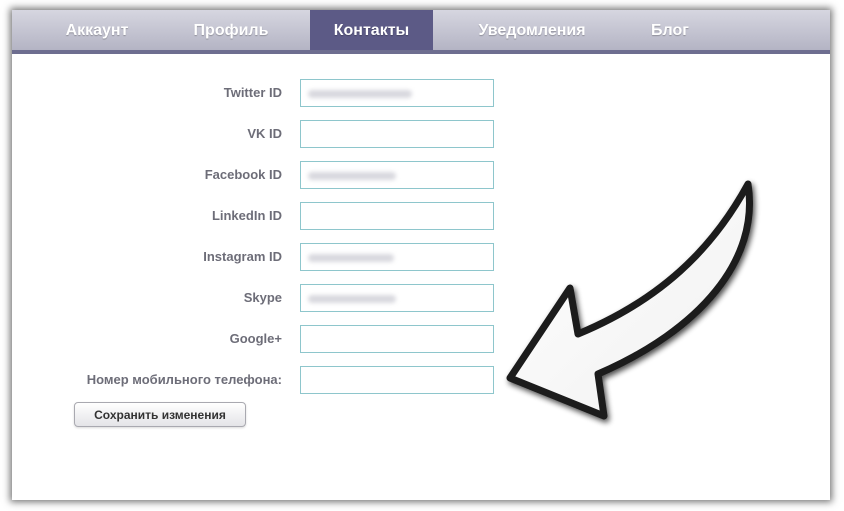  I want to click on curved-arrow-icon, so click(629, 300).